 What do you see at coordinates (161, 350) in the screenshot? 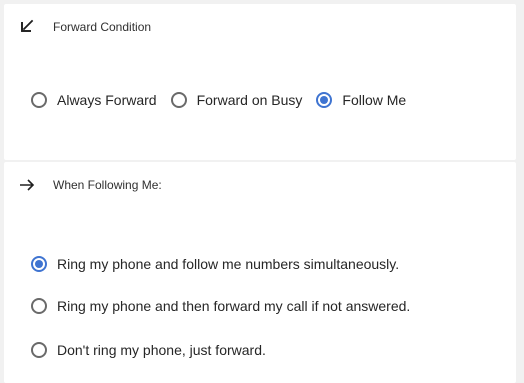
I see `radio-label: Don't ring my phone, just forward.` at bounding box center [161, 350].